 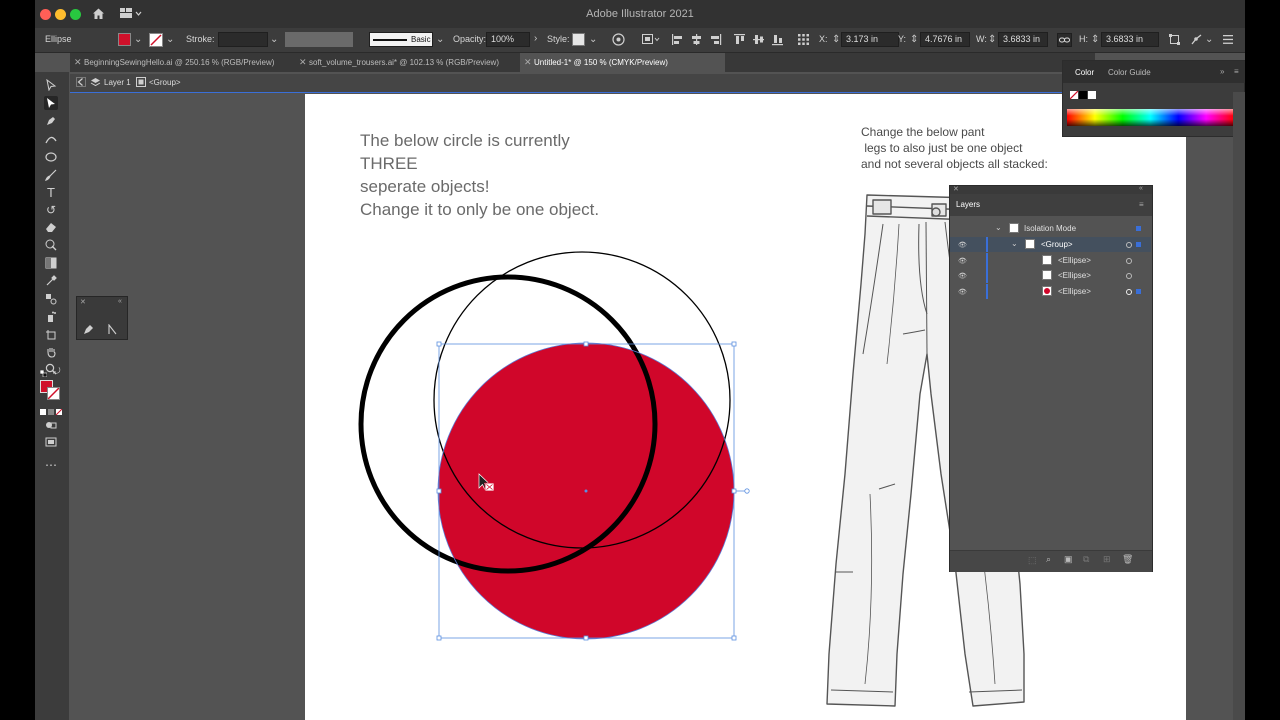 I want to click on brush-definition: Basic, so click(x=401, y=39).